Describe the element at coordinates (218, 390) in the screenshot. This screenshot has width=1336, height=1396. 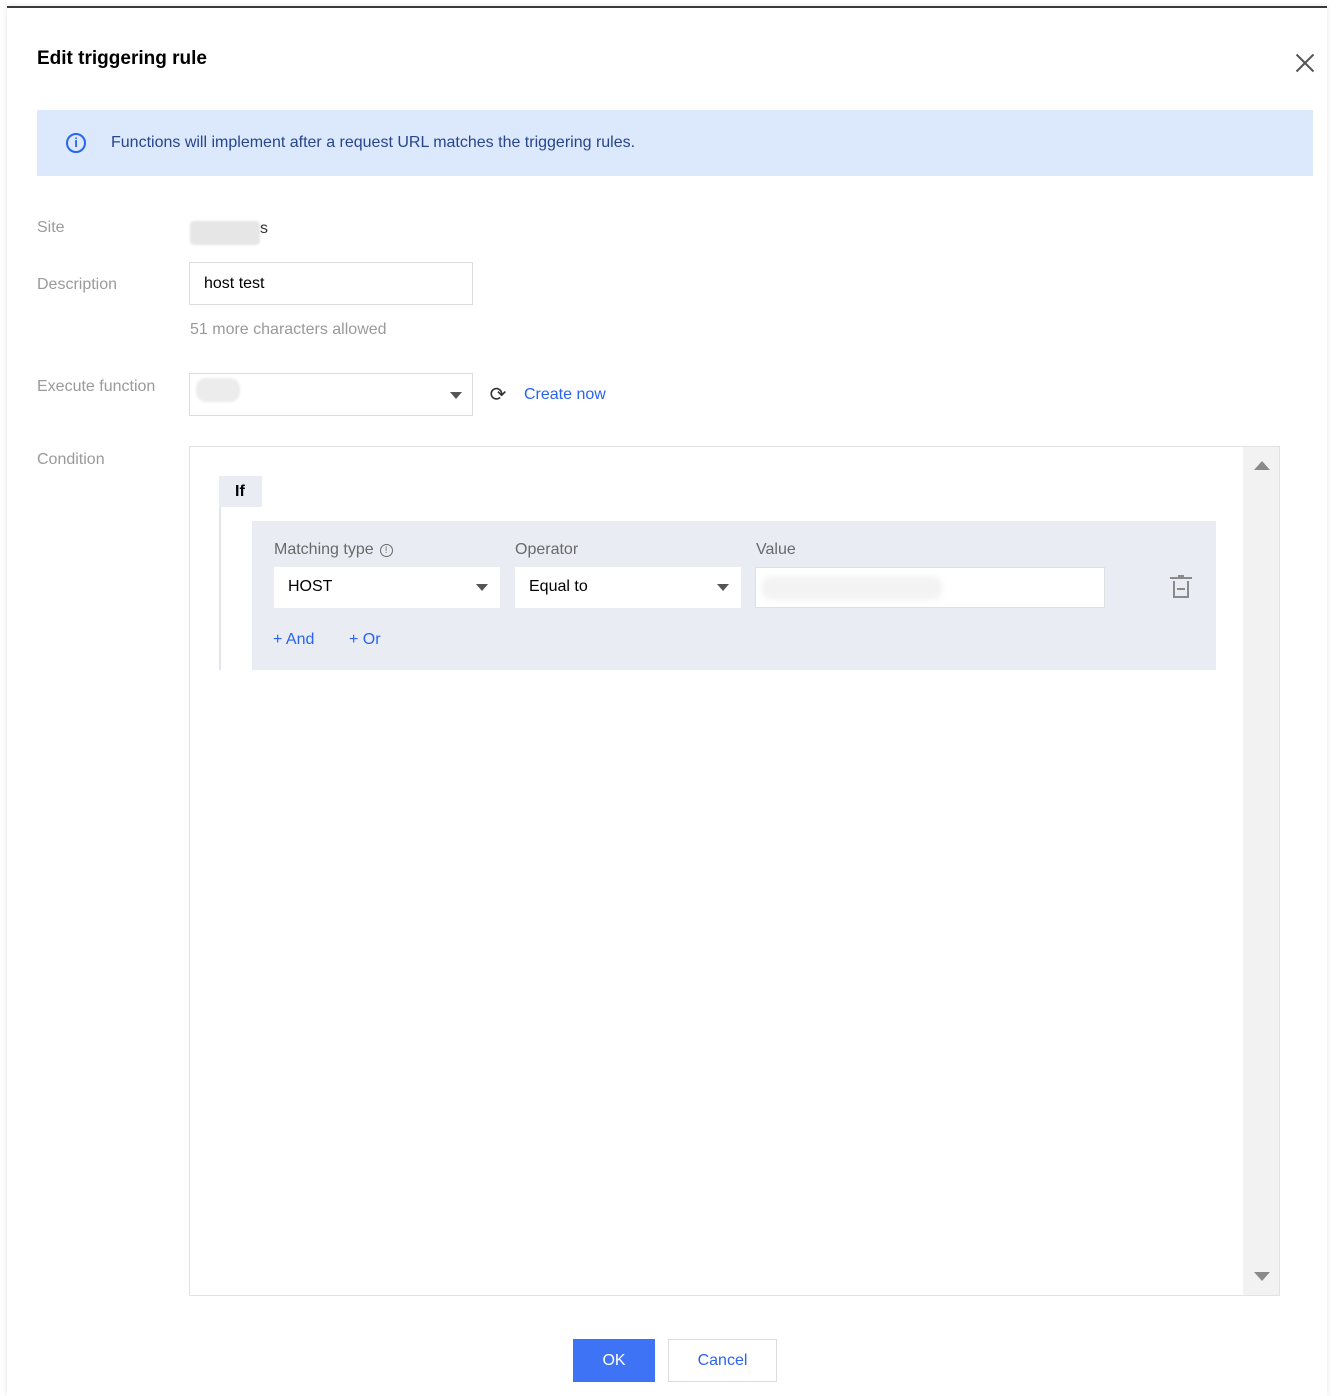
I see `execute-function-value-redacted` at that location.